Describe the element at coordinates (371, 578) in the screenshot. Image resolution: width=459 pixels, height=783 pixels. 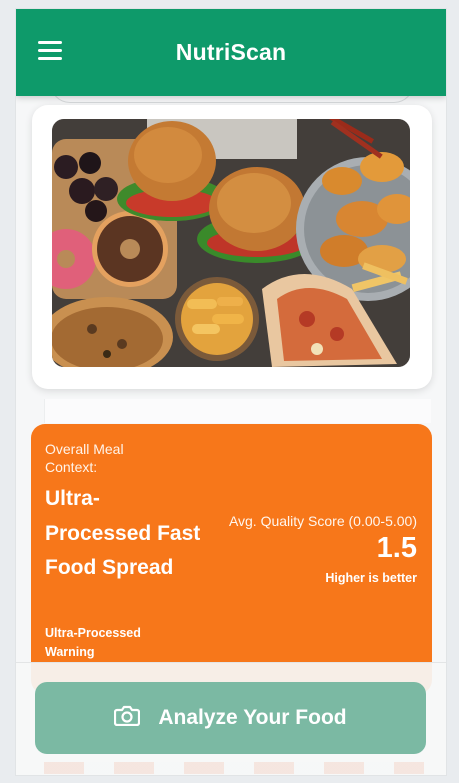
I see `quality-score-hint: Higher is better` at that location.